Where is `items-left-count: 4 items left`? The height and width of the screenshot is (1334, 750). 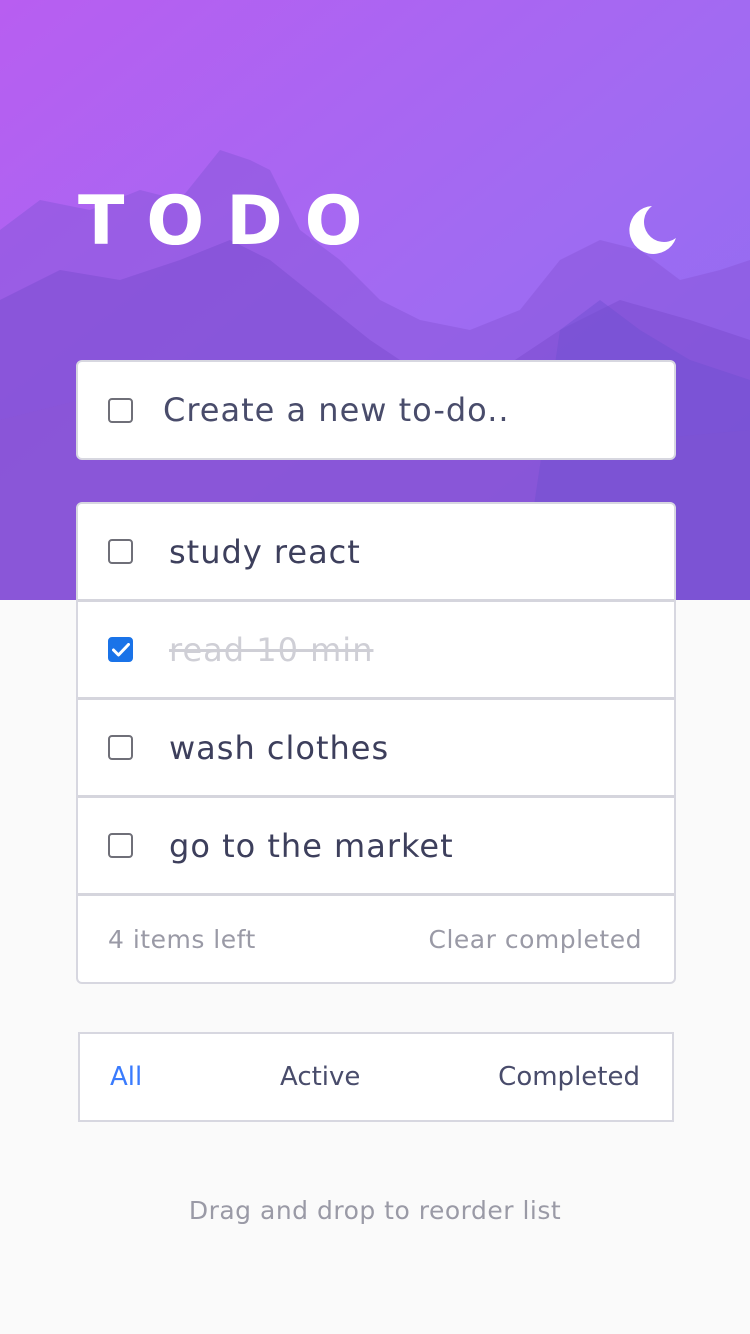
items-left-count: 4 items left is located at coordinates (182, 939).